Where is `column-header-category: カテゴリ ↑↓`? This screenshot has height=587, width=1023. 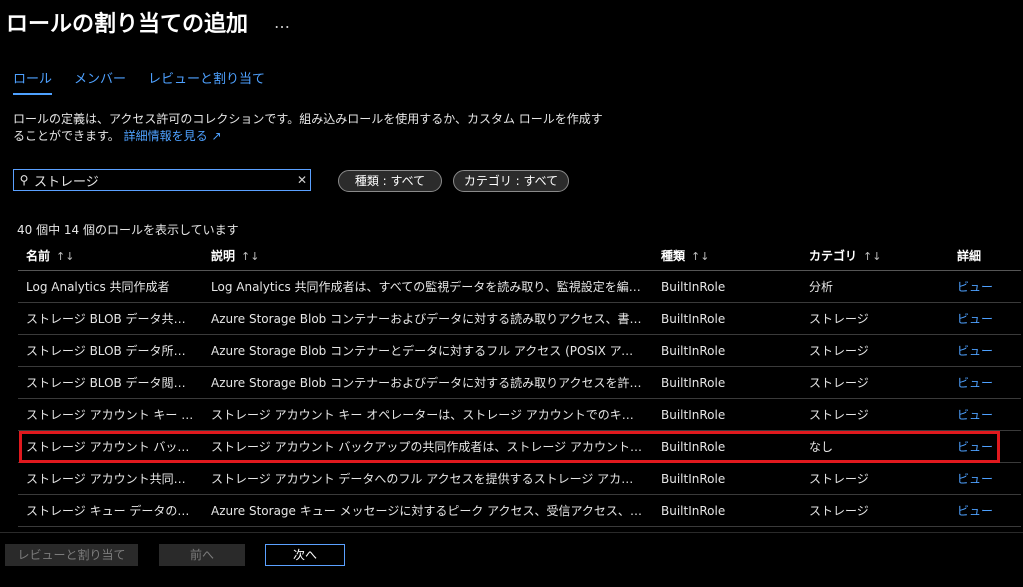
column-header-category: カテゴリ ↑↓ is located at coordinates (875, 255).